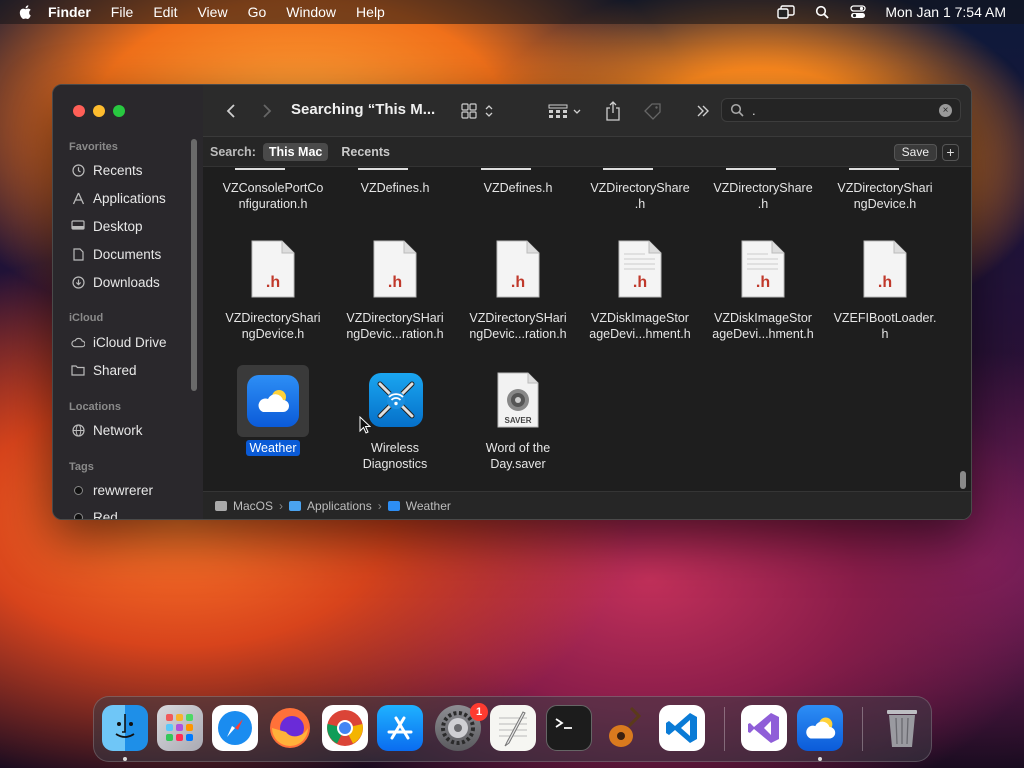  What do you see at coordinates (915, 152) in the screenshot?
I see `save-search-button: Save` at bounding box center [915, 152].